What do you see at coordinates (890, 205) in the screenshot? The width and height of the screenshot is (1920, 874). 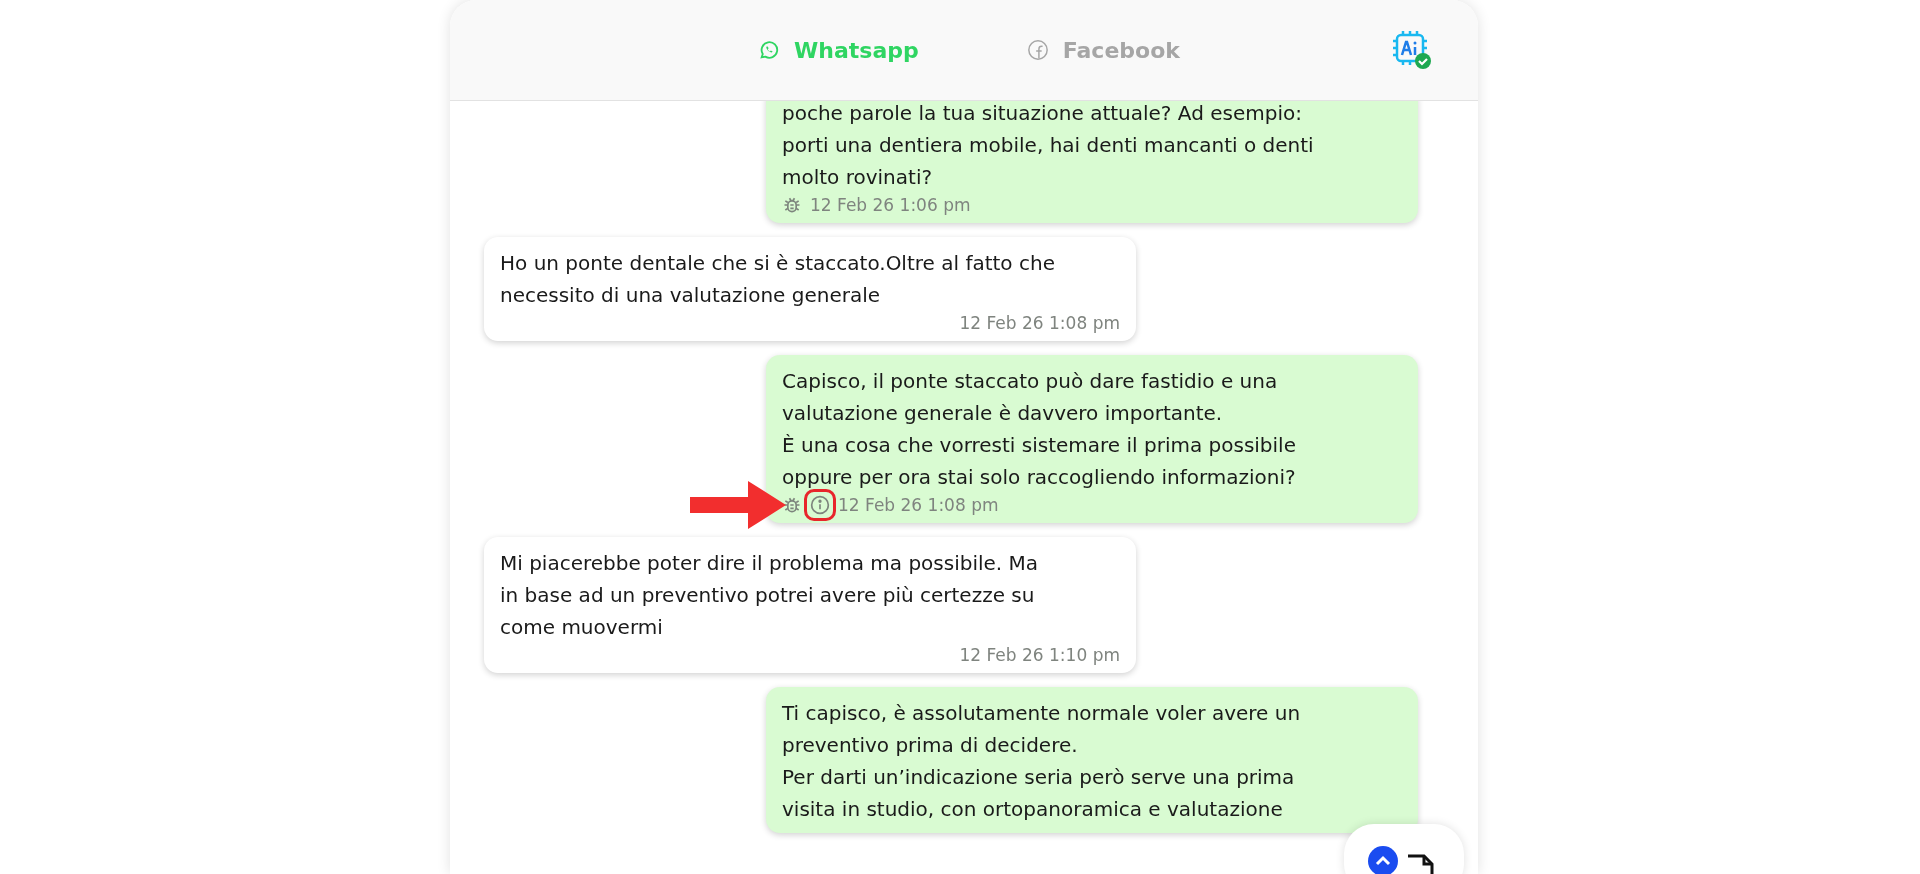 I see `message-timestamp: 12 Feb 26 1:06 pm` at bounding box center [890, 205].